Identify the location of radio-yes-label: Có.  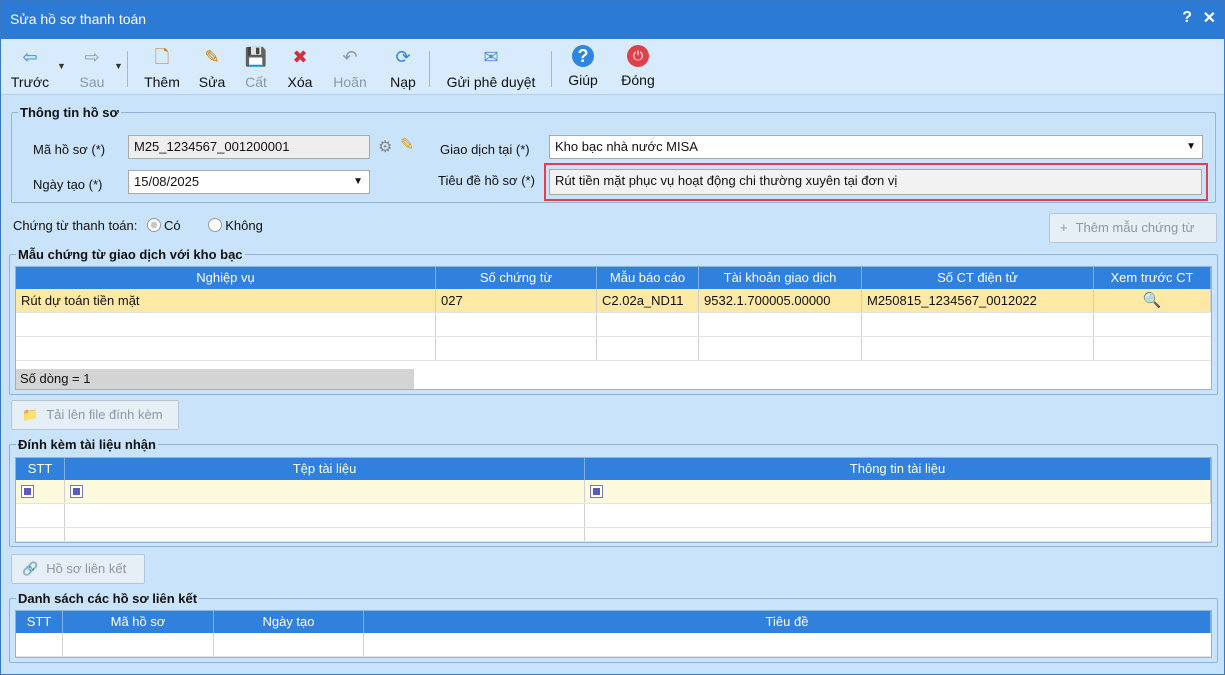
(172, 225).